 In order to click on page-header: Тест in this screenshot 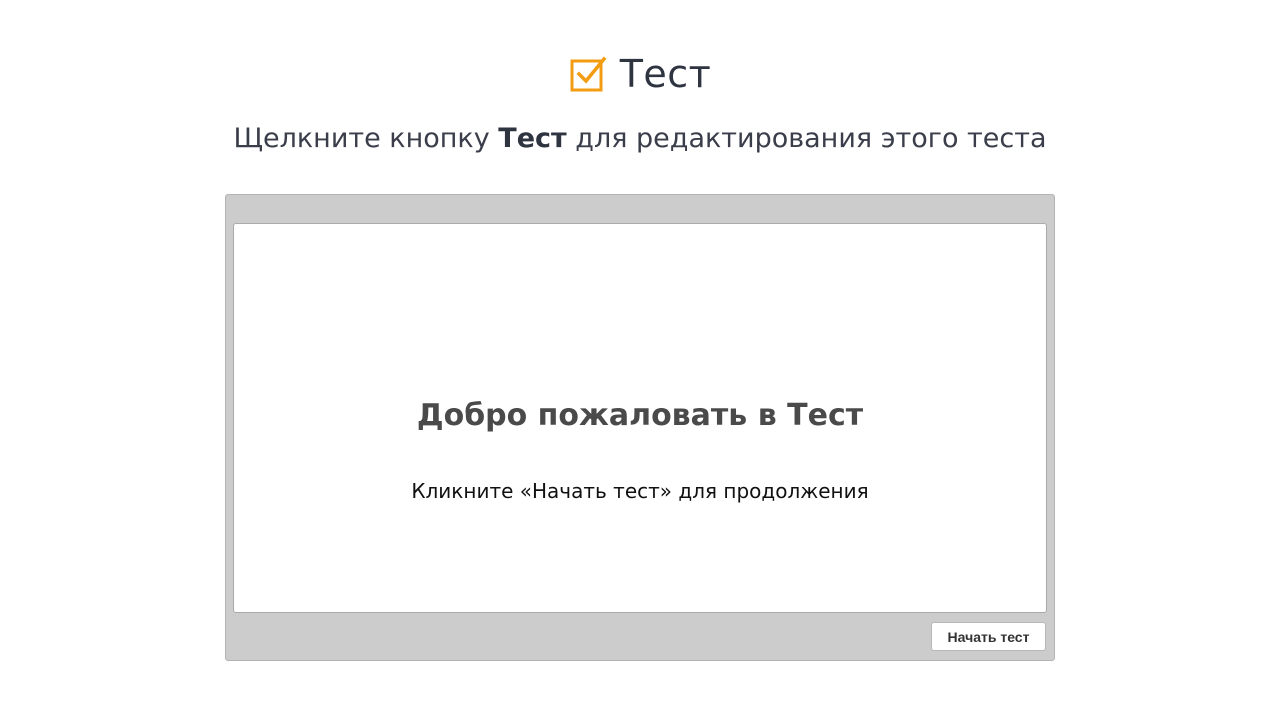, I will do `click(640, 74)`.